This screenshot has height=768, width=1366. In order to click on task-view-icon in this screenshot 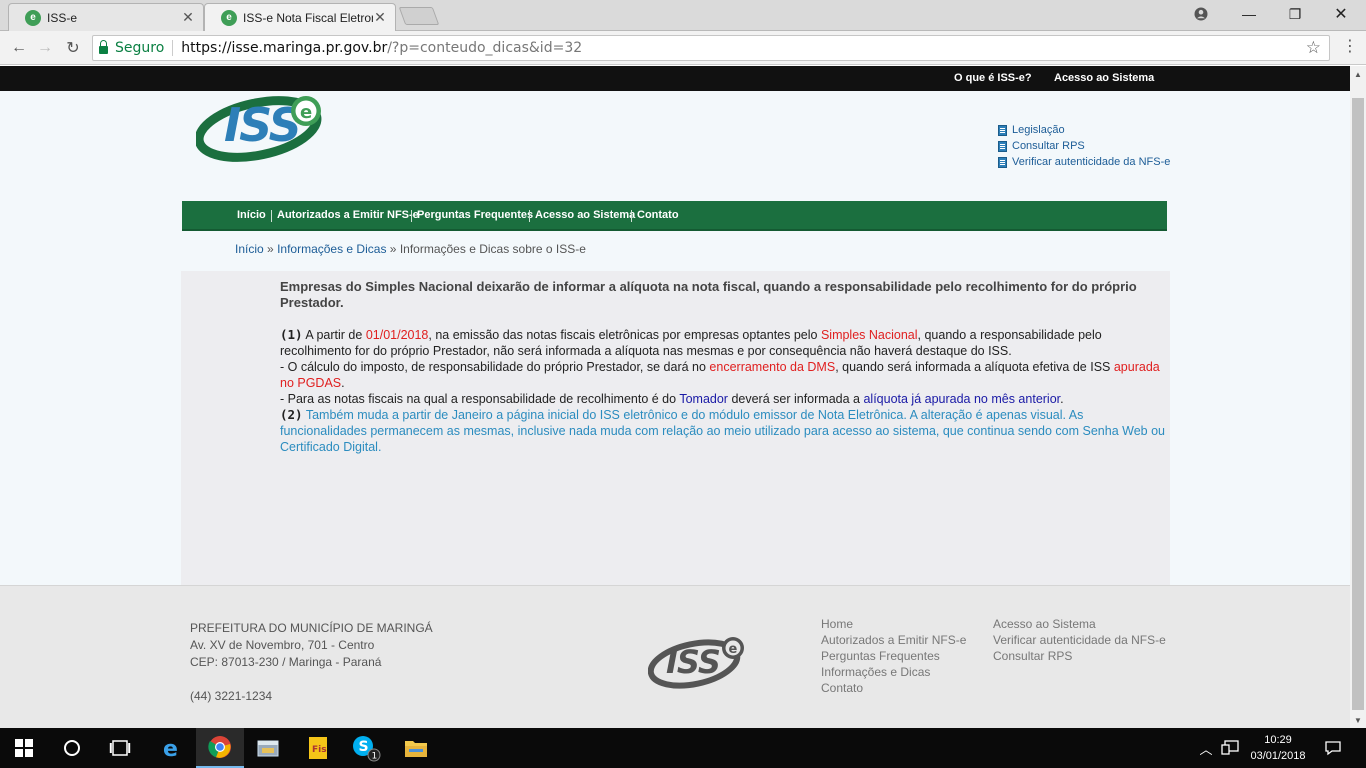, I will do `click(120, 748)`.